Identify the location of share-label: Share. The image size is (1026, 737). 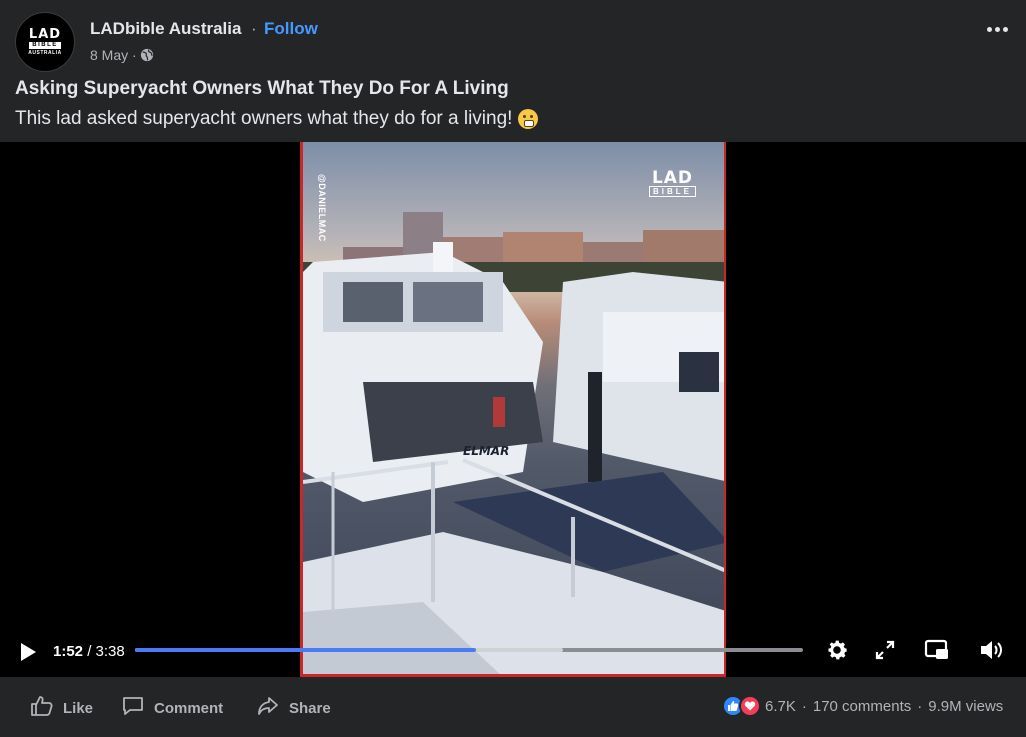
(310, 708).